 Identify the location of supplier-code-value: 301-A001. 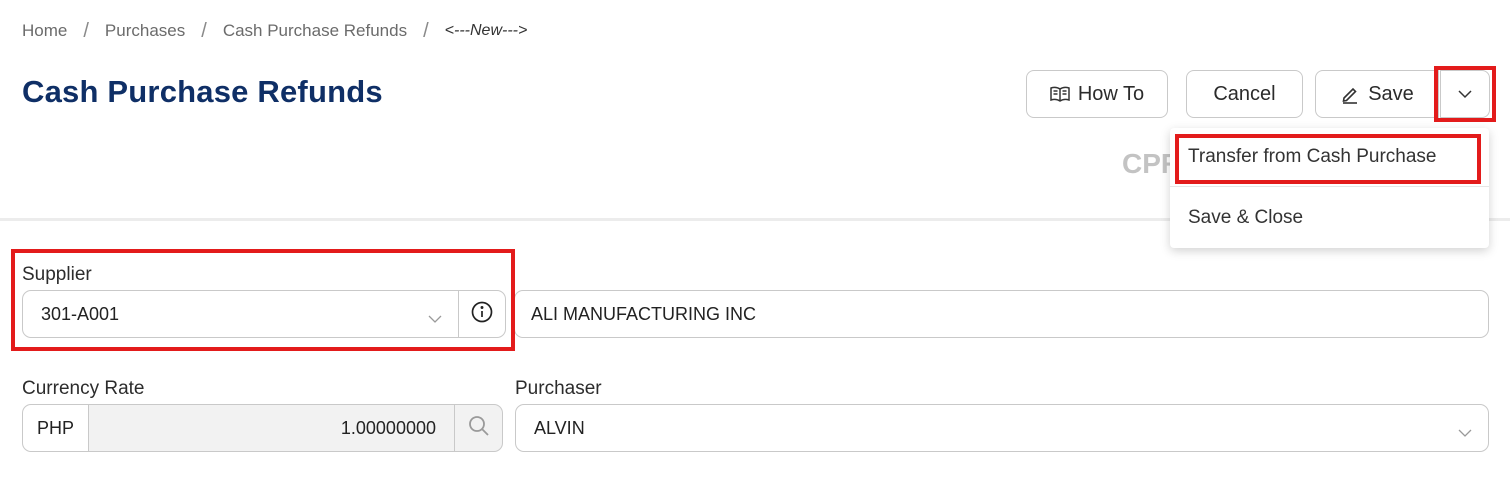
(80, 313).